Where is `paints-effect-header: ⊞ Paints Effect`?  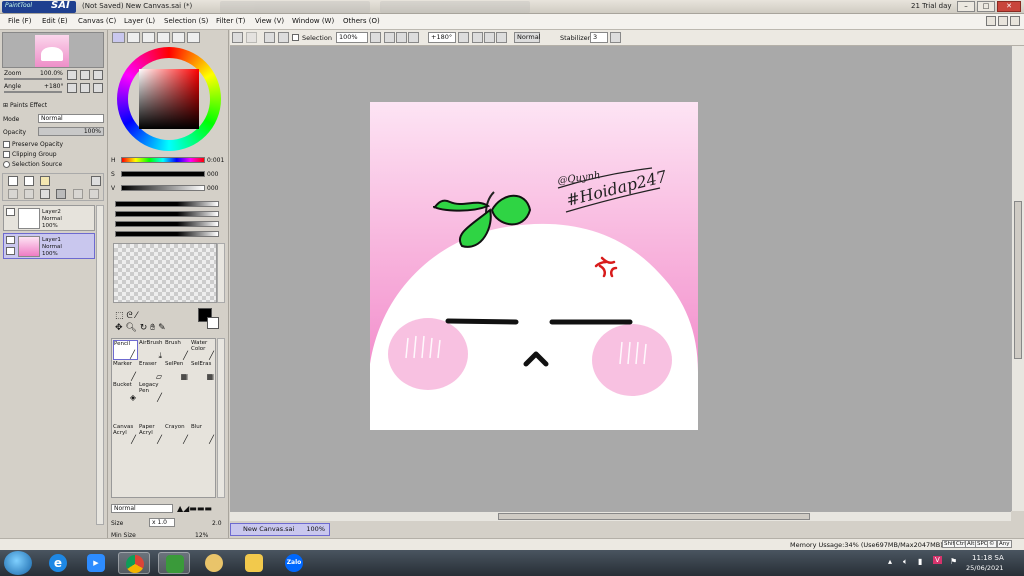 paints-effect-header: ⊞ Paints Effect is located at coordinates (25, 105).